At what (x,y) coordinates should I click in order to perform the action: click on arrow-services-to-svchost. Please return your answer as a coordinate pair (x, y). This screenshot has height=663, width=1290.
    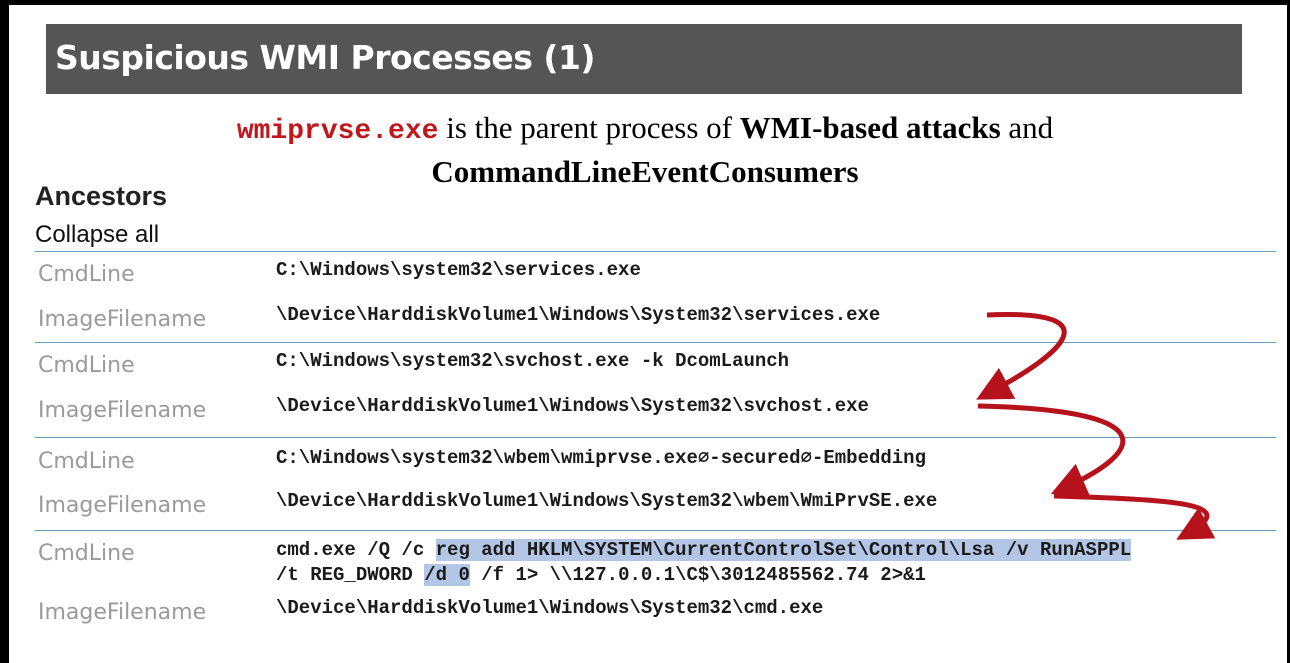
    Looking at the image, I should click on (1021, 356).